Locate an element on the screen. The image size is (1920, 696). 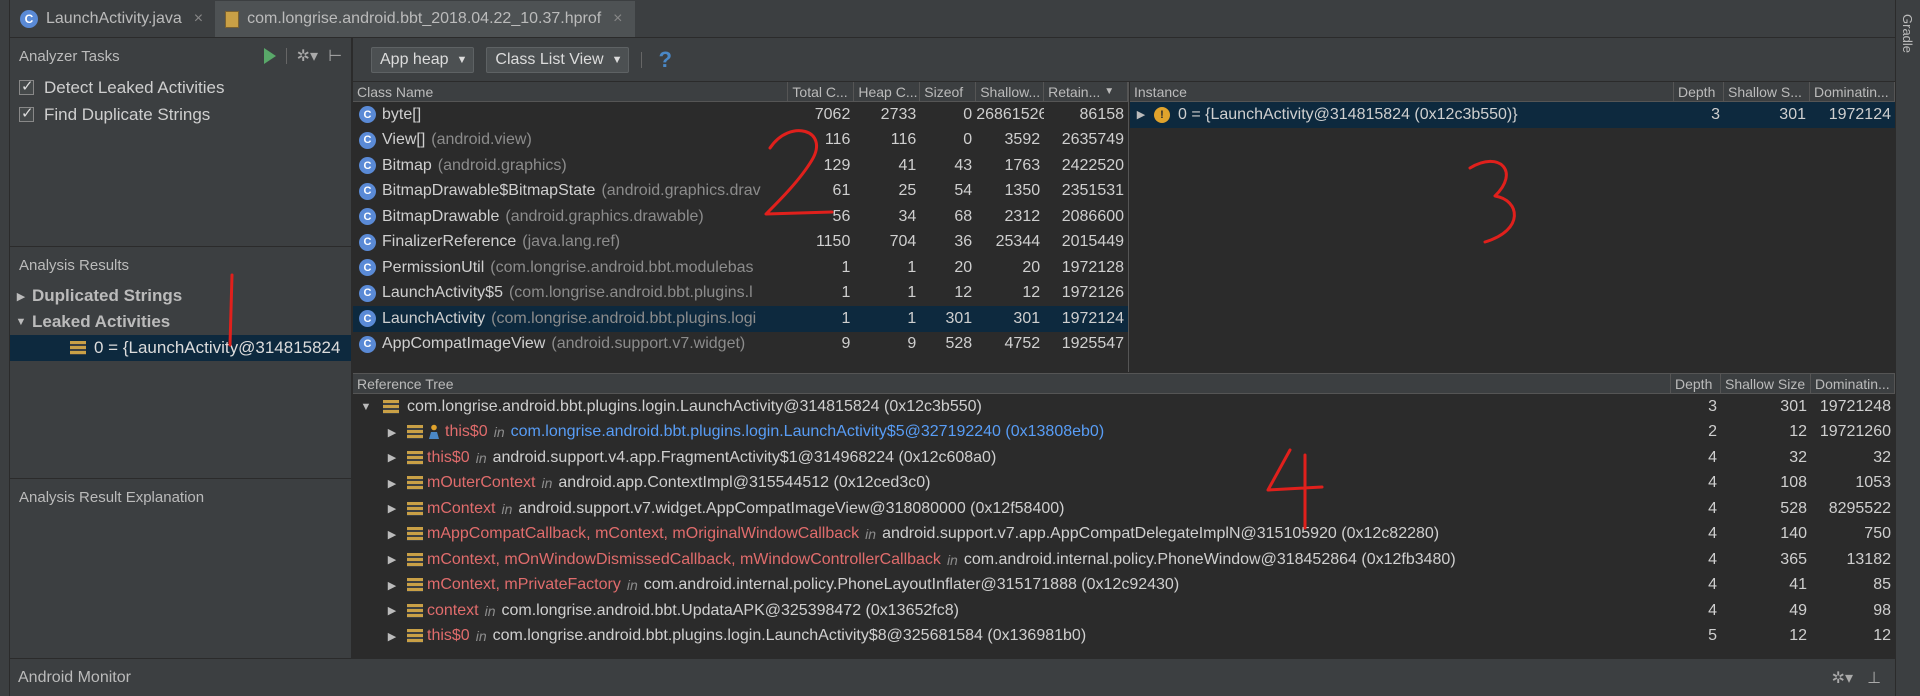
col-instance: Instance is located at coordinates (1402, 91).